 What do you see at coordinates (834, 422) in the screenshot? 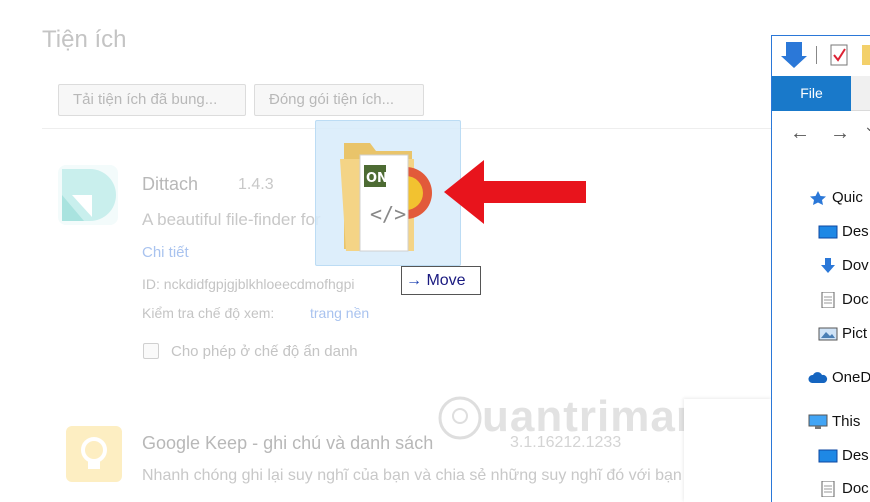
I see `nav-item-this-pc: This` at bounding box center [834, 422].